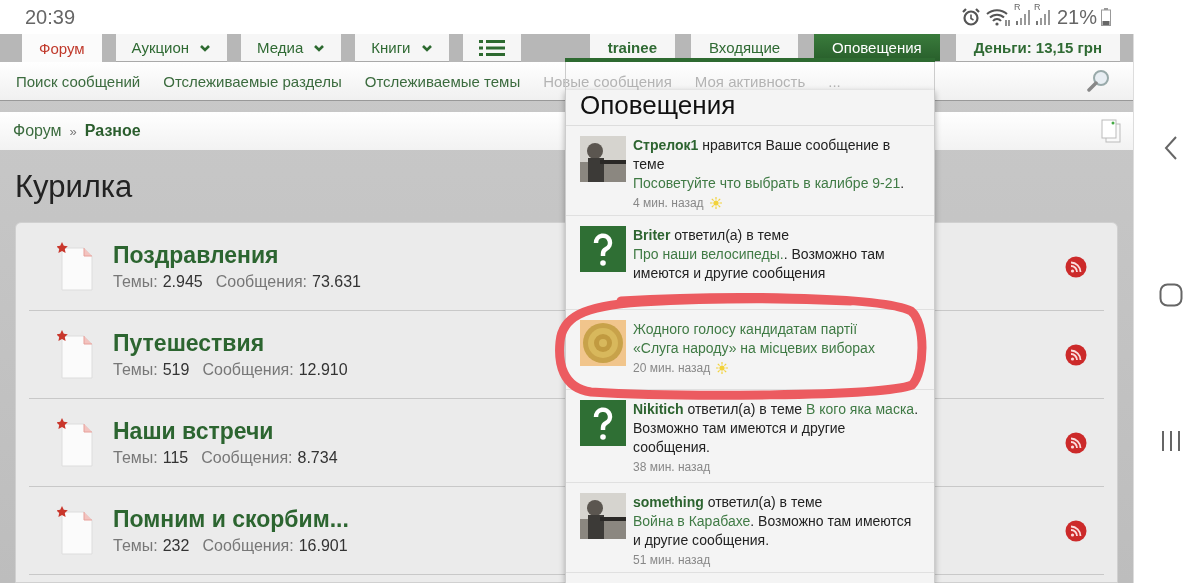  Describe the element at coordinates (997, 17) in the screenshot. I see `wifi-icon` at that location.